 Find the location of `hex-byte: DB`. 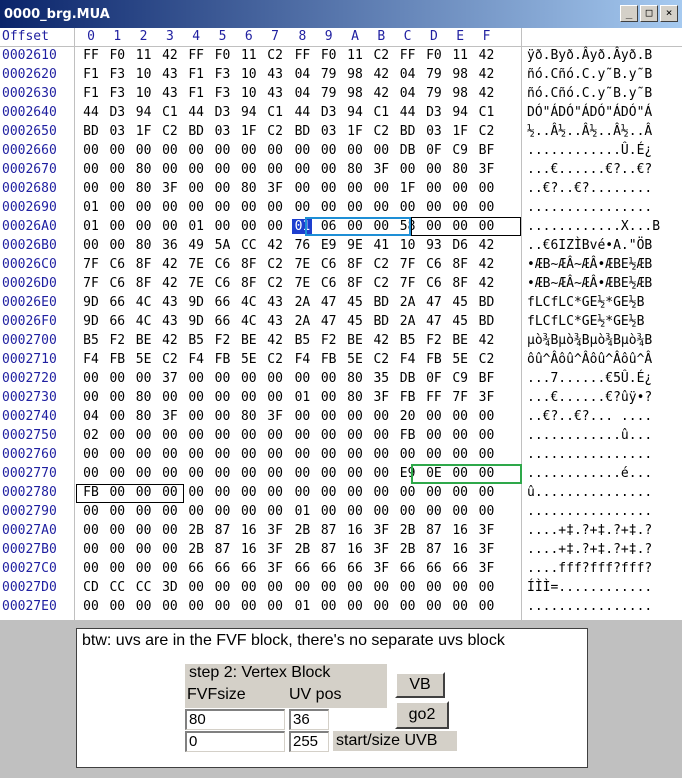

hex-byte: DB is located at coordinates (408, 150).